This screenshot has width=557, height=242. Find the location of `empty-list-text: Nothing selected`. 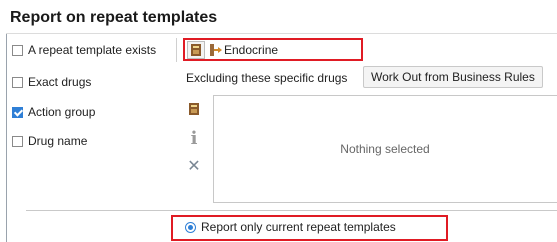

empty-list-text: Nothing selected is located at coordinates (385, 149).